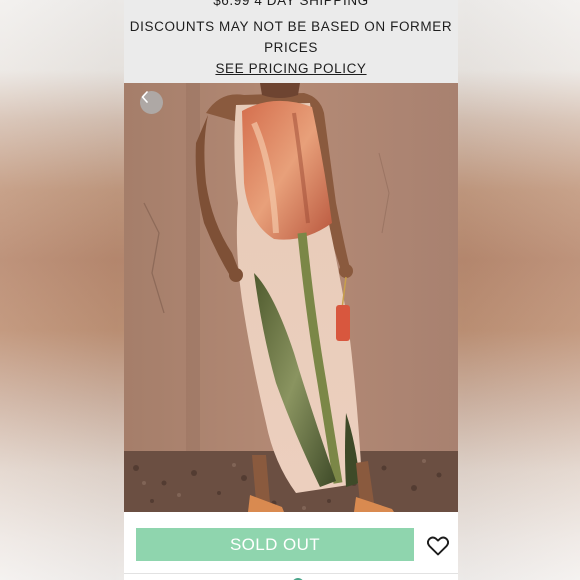  Describe the element at coordinates (291, 26) in the screenshot. I see `discount-disclaimer-line1: DISCOUNTS MAY NOT BE BASED ON FORMER` at that location.